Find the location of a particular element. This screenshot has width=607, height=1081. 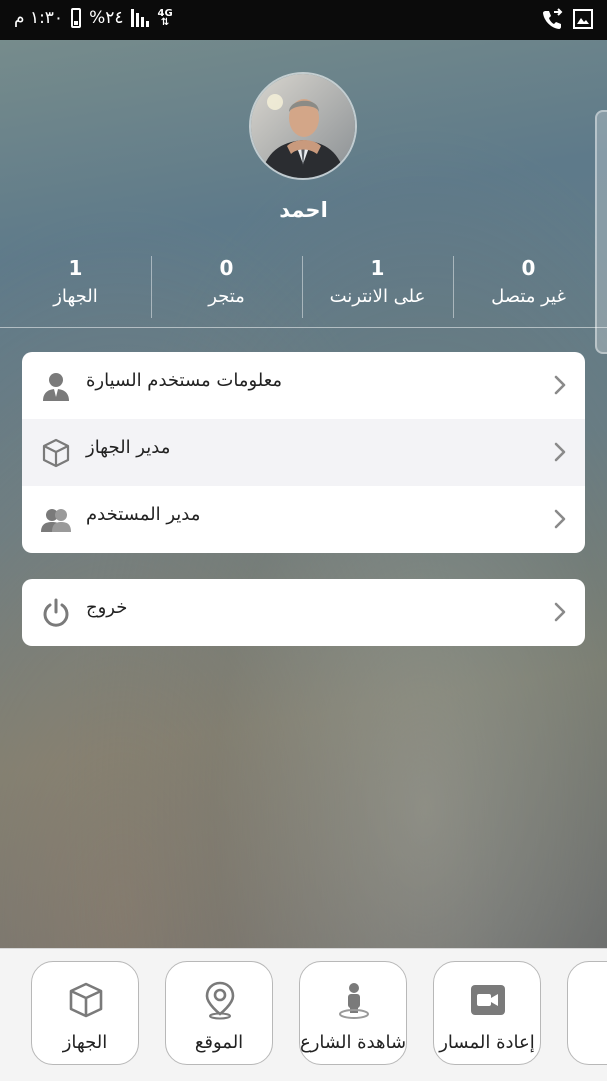

status-right is located at coordinates (567, 19).